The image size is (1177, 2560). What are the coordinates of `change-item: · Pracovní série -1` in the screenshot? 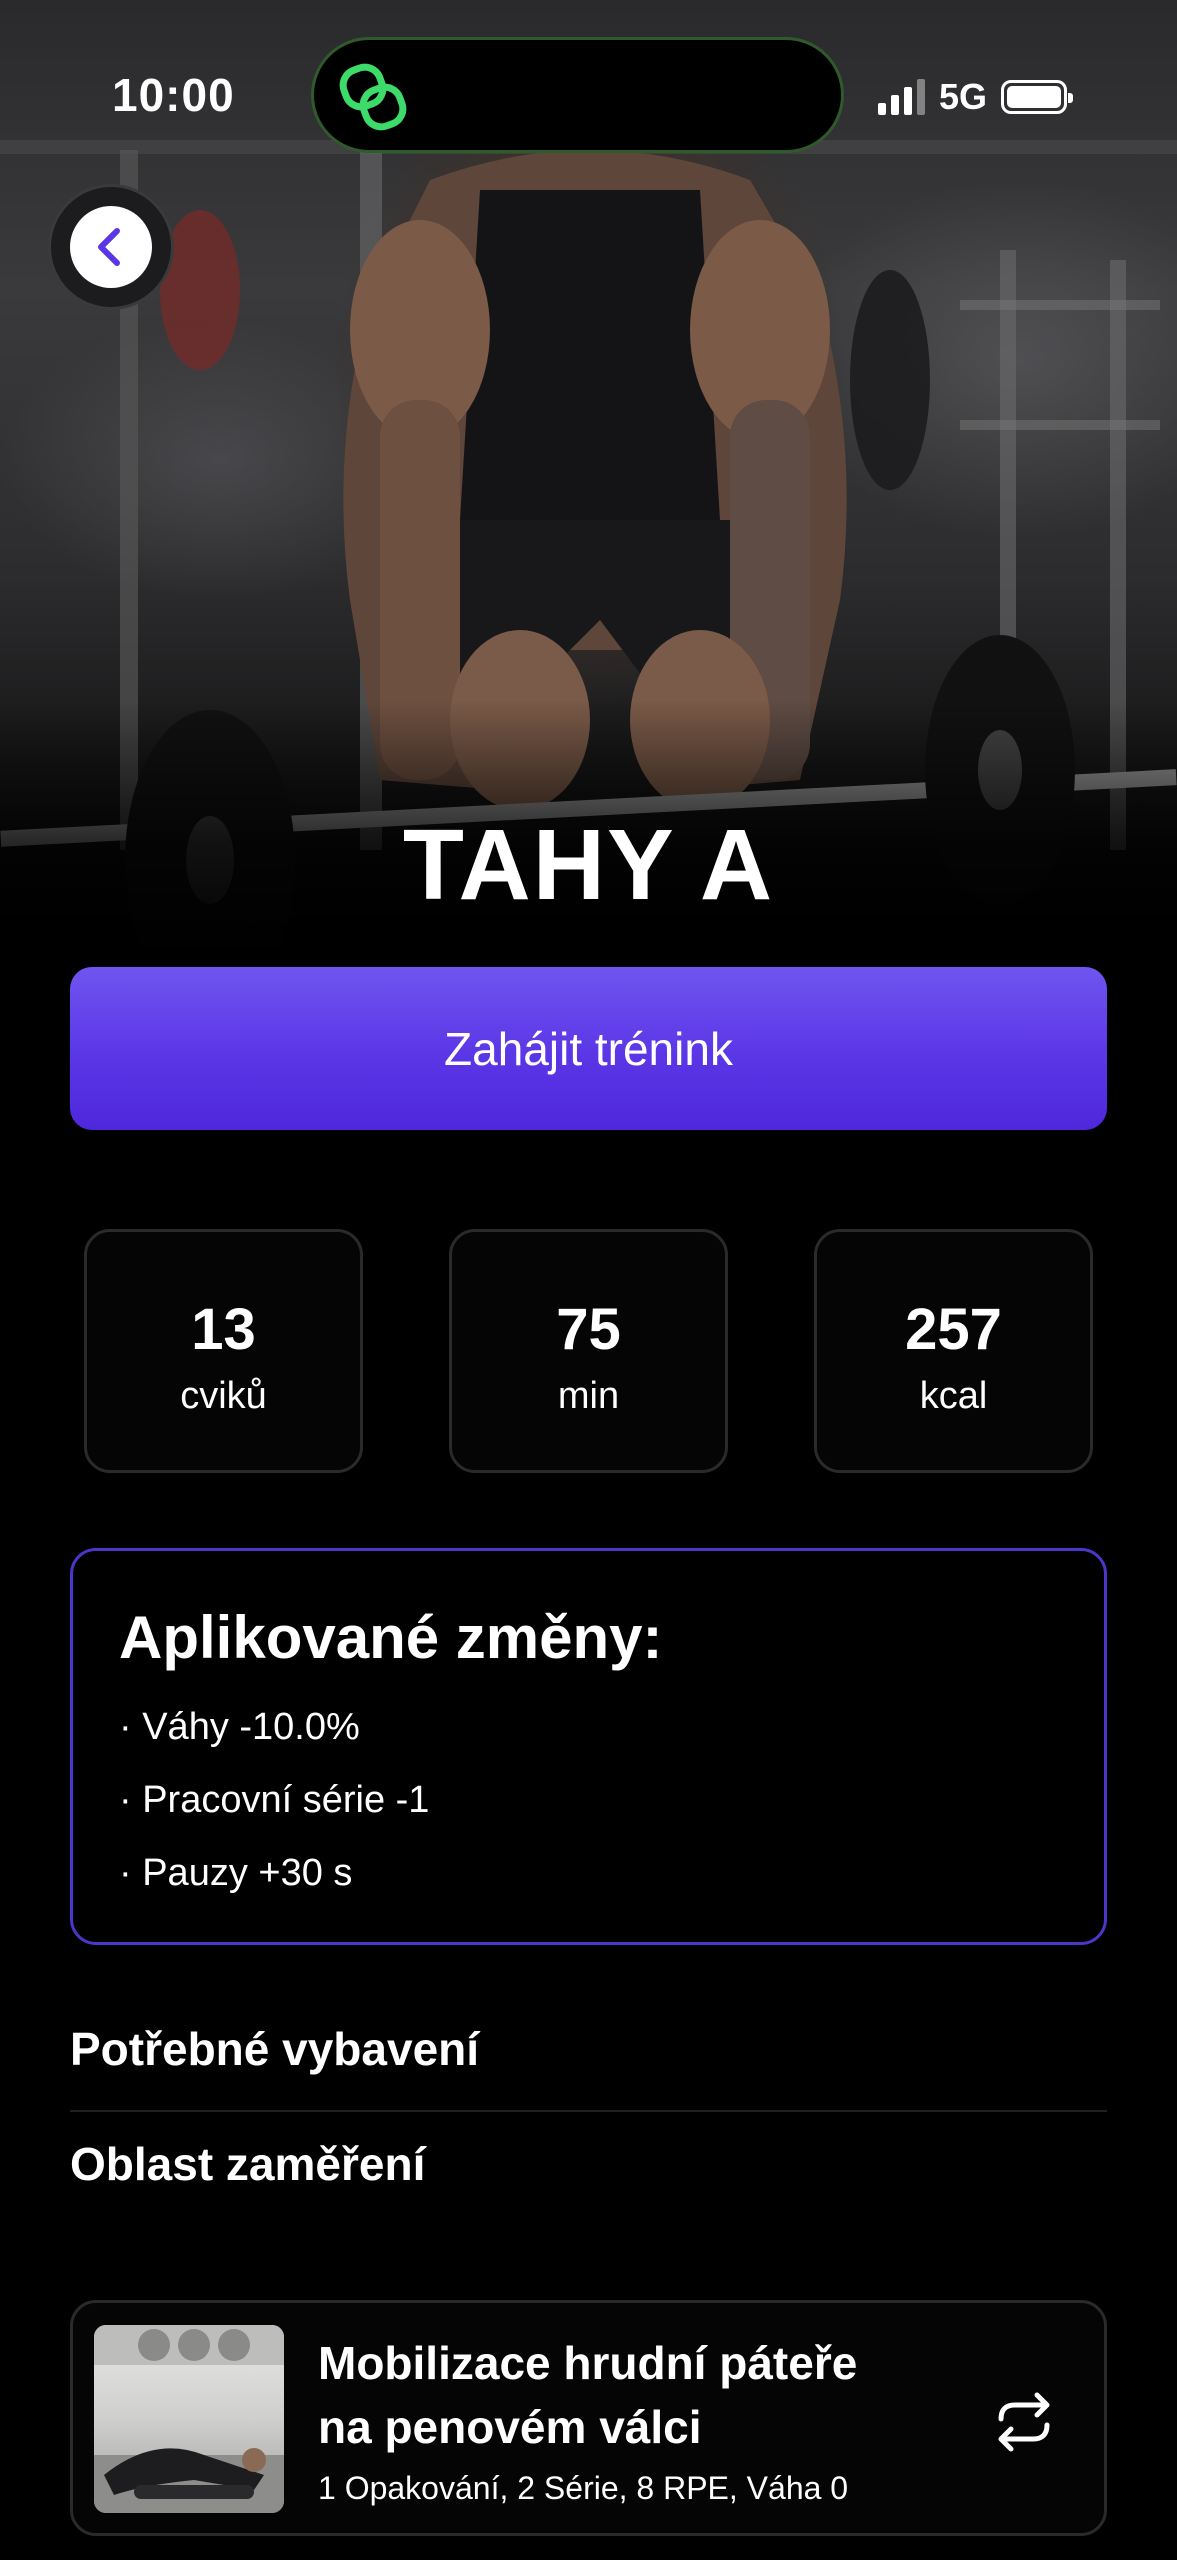 It's located at (274, 1800).